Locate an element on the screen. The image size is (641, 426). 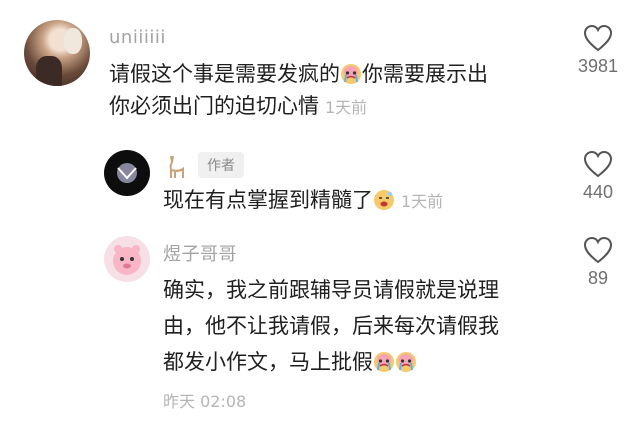
like-button: 3981 is located at coordinates (598, 50).